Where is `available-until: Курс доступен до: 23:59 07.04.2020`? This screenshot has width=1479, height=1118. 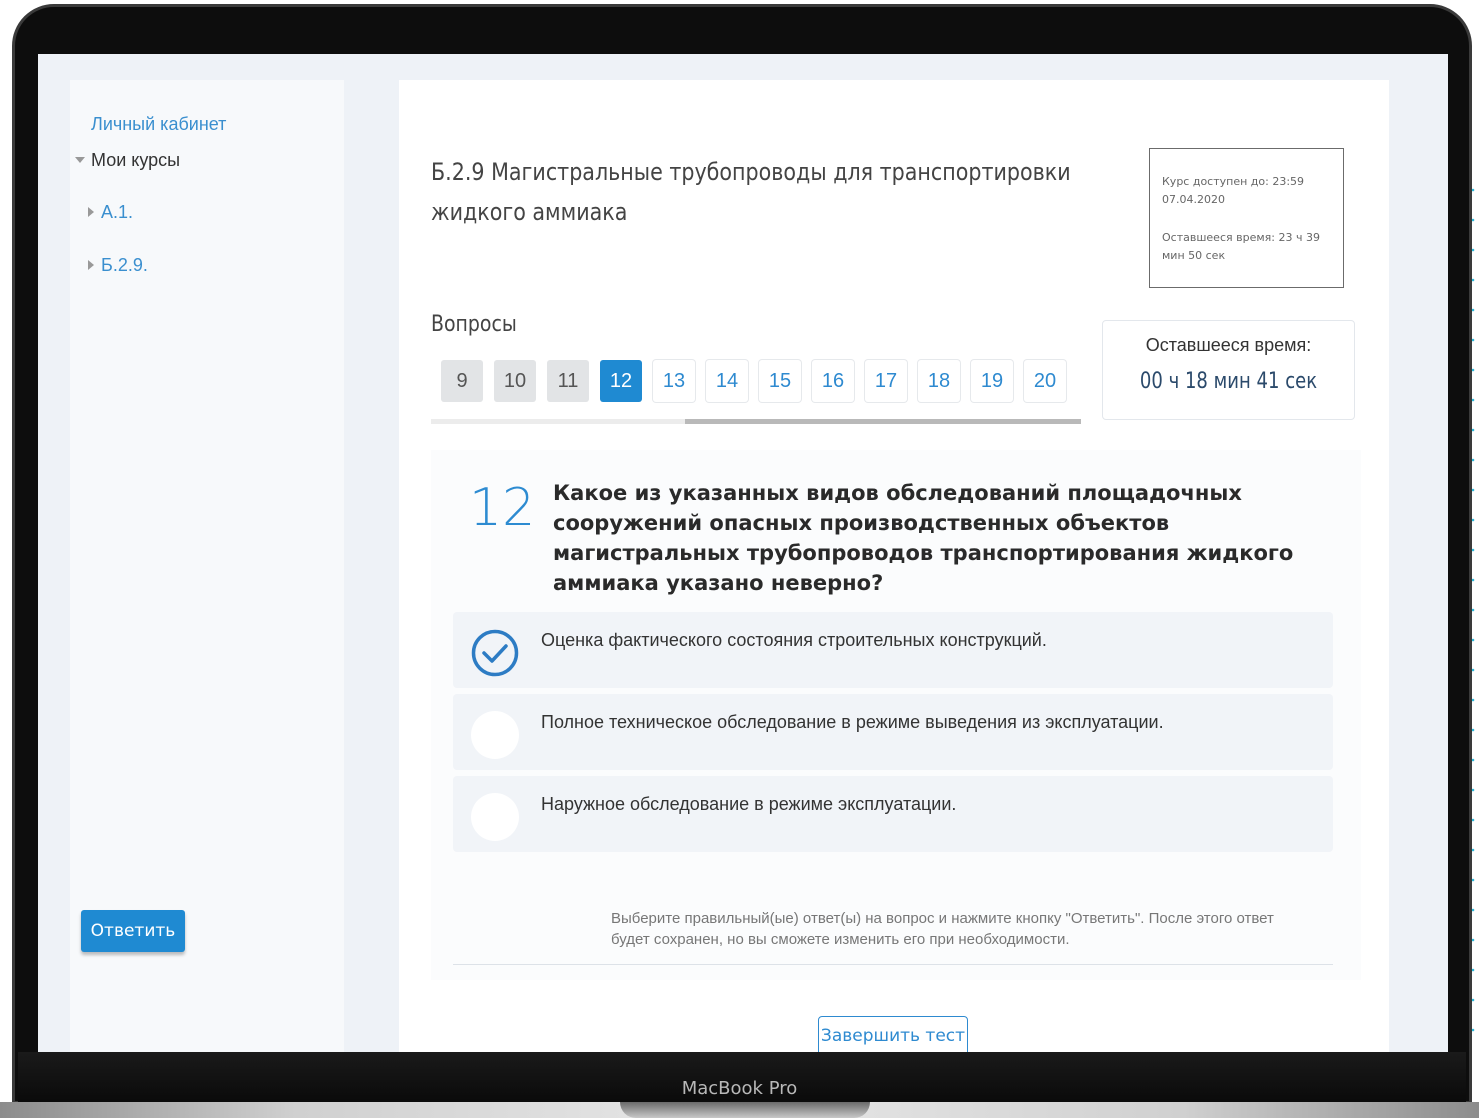 available-until: Курс доступен до: 23:59 07.04.2020 is located at coordinates (1233, 190).